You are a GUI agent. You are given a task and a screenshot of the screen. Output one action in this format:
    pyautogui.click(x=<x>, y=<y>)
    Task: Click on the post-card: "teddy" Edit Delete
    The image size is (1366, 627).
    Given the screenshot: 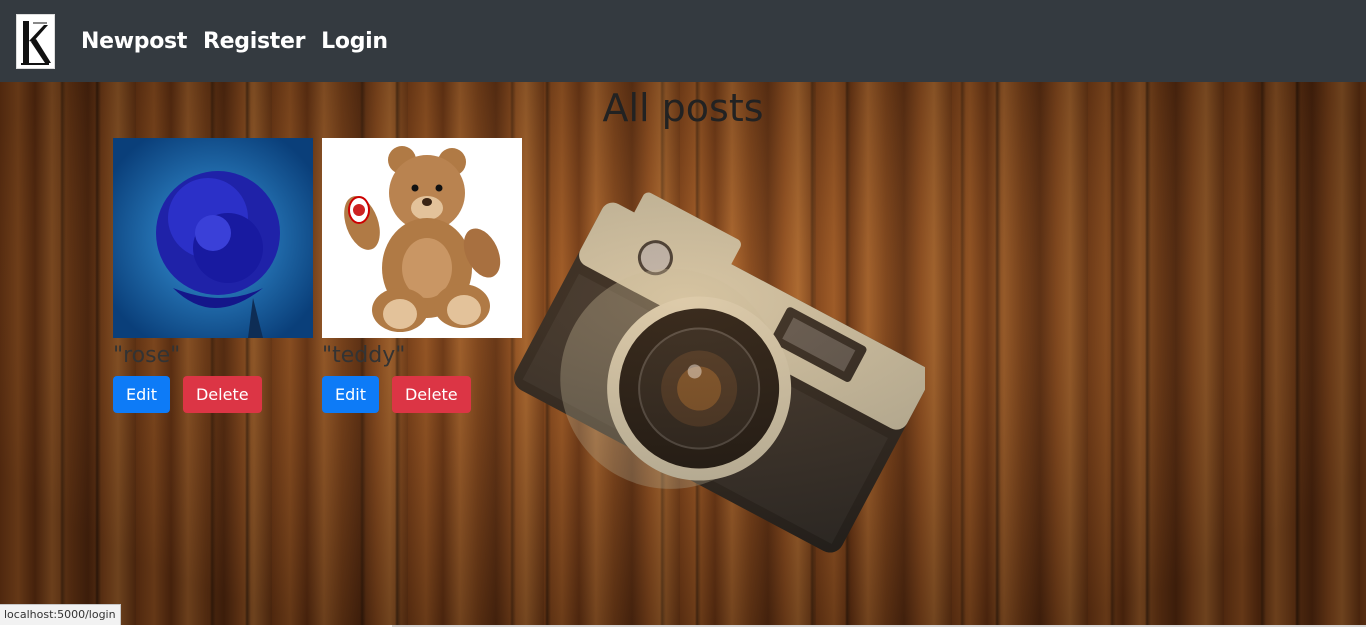 What is the action you would take?
    pyautogui.click(x=422, y=275)
    